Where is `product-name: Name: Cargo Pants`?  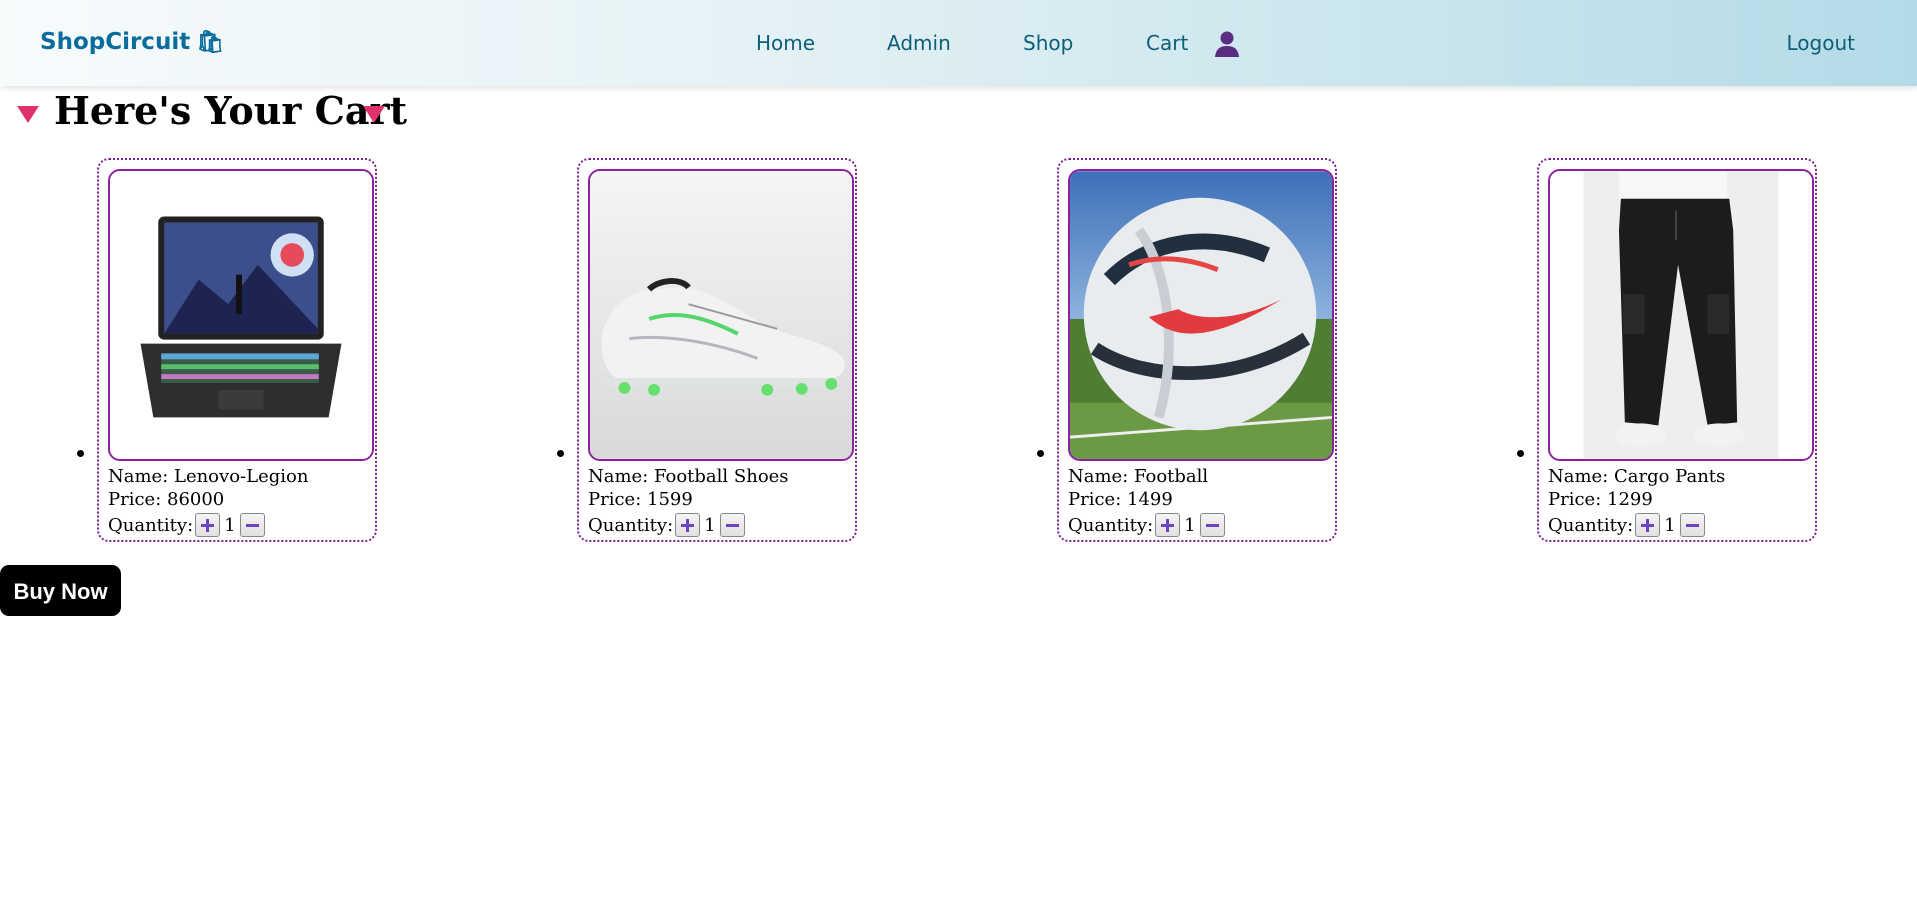
product-name: Name: Cargo Pants is located at coordinates (1637, 476).